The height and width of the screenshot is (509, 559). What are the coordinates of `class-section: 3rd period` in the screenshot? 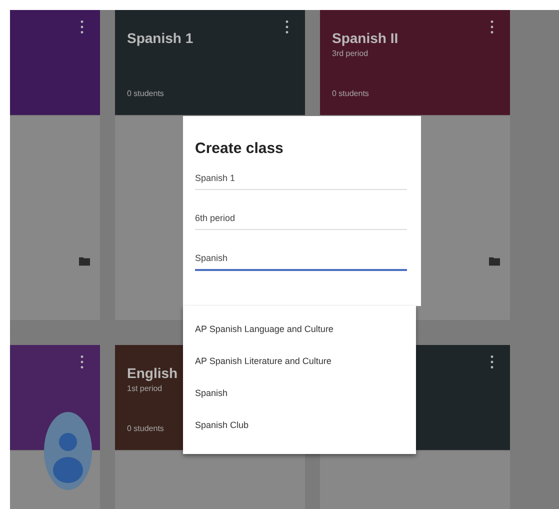 It's located at (350, 53).